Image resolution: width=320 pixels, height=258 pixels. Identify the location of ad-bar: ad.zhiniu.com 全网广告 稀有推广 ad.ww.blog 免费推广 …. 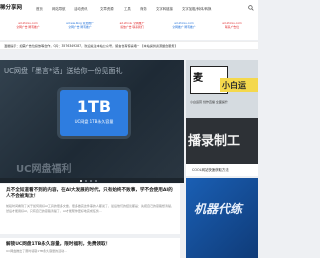
(129, 29).